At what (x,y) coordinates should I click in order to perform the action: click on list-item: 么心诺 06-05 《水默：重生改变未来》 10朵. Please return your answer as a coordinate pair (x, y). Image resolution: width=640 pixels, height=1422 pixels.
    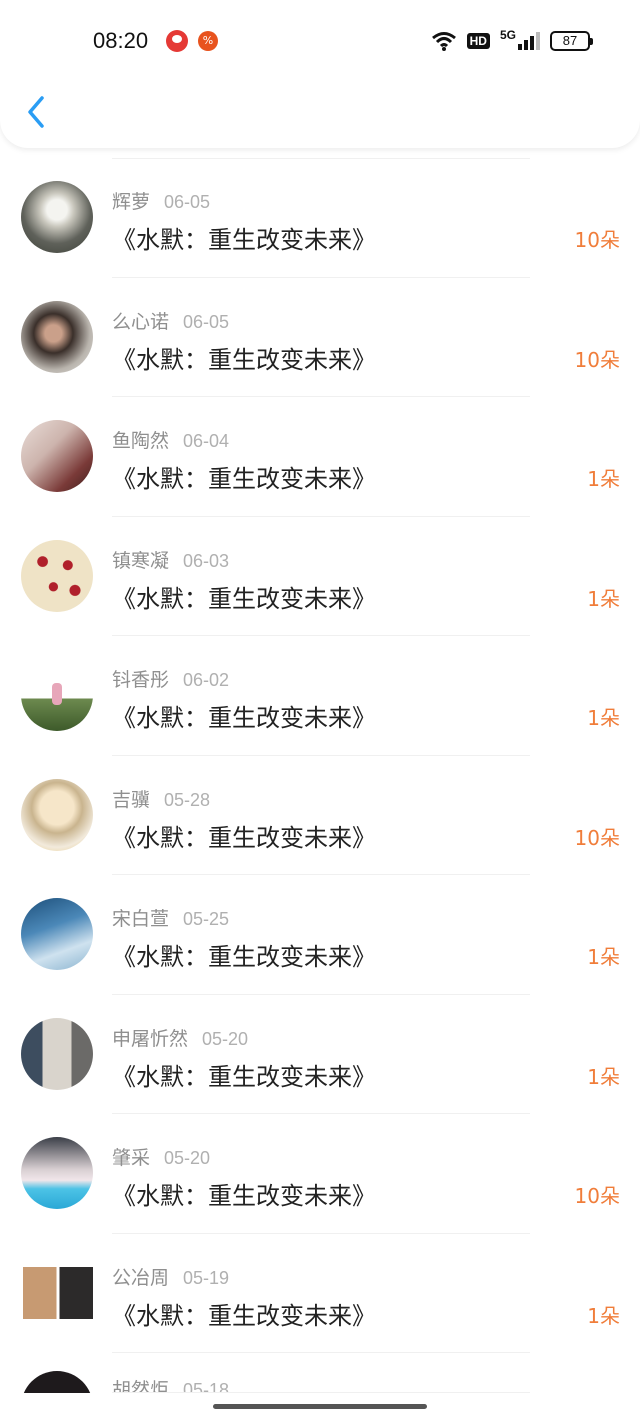
    Looking at the image, I should click on (320, 338).